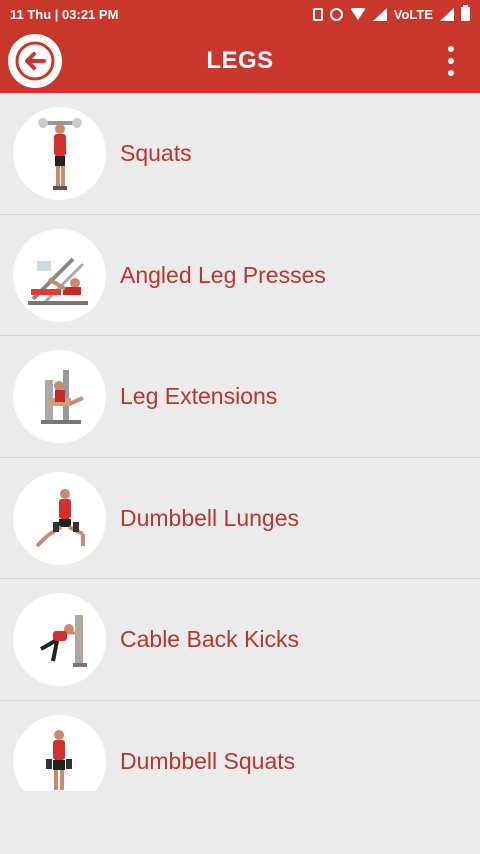 The height and width of the screenshot is (854, 480). I want to click on more-vert-icon, so click(451, 61).